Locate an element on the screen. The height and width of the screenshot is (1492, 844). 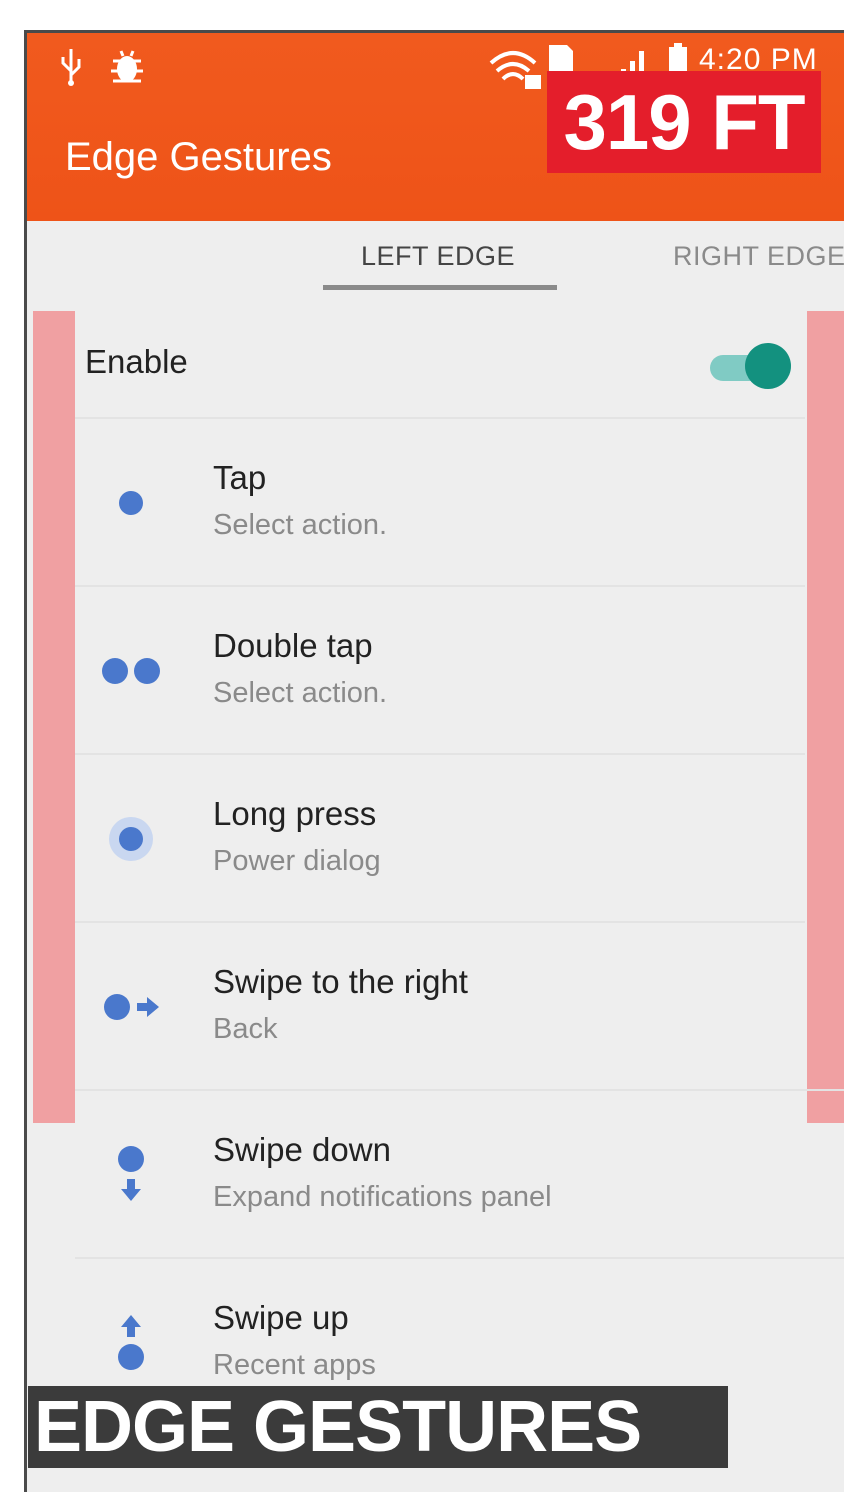
wifi-lock-icon is located at coordinates (515, 70).